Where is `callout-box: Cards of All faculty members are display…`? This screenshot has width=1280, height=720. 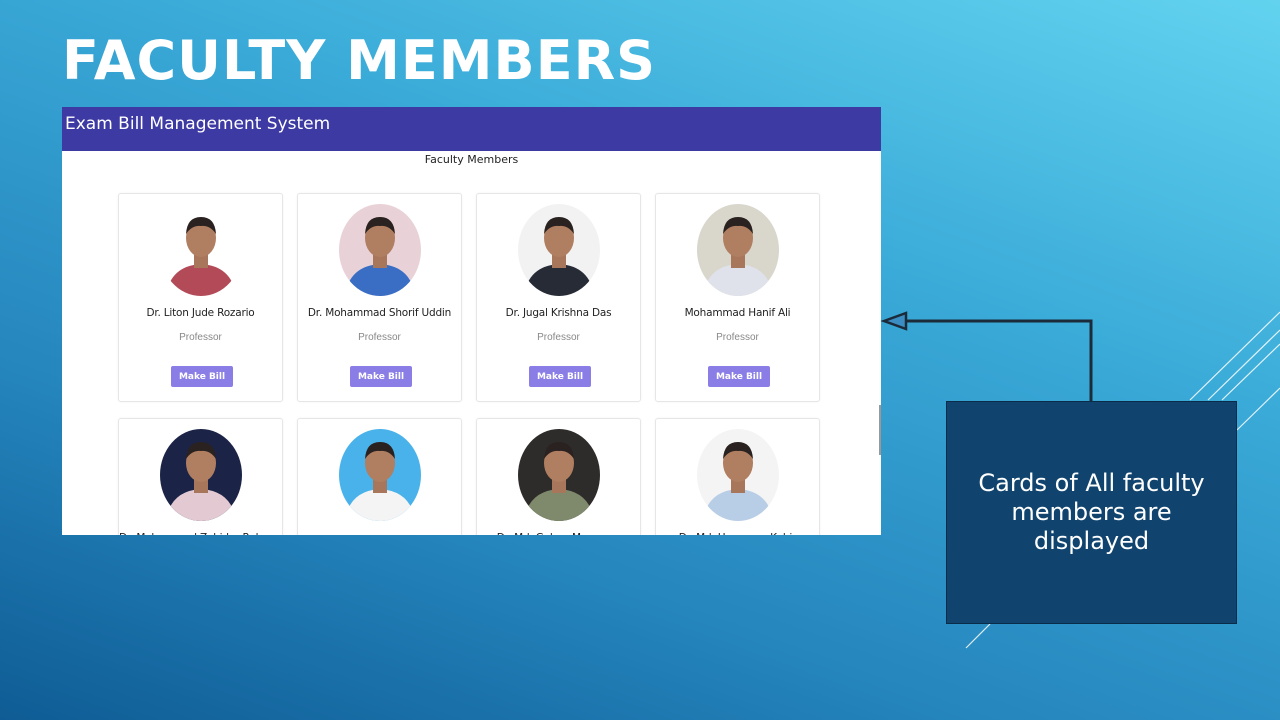 callout-box: Cards of All faculty members are display… is located at coordinates (1091, 512).